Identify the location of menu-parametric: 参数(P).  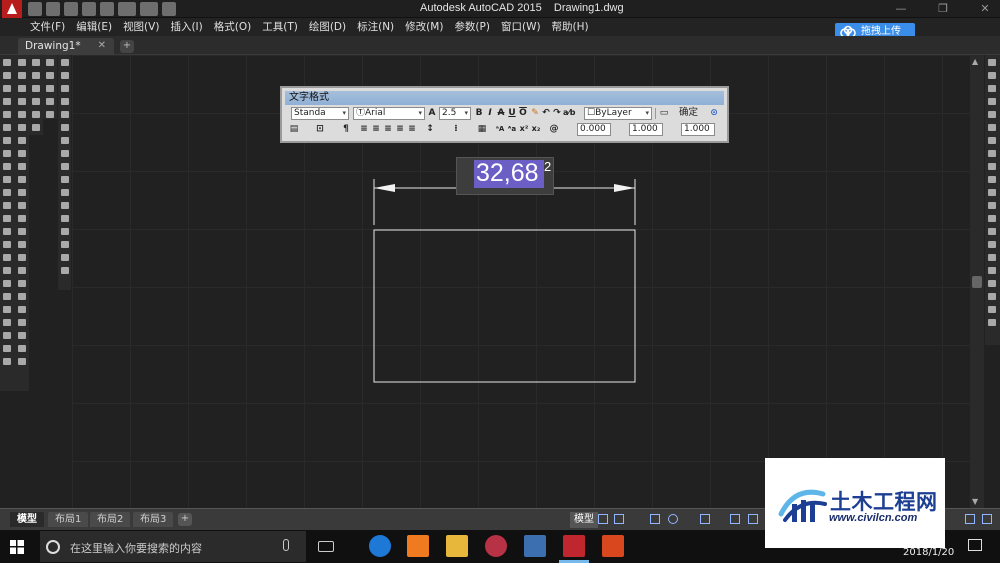
(475, 27).